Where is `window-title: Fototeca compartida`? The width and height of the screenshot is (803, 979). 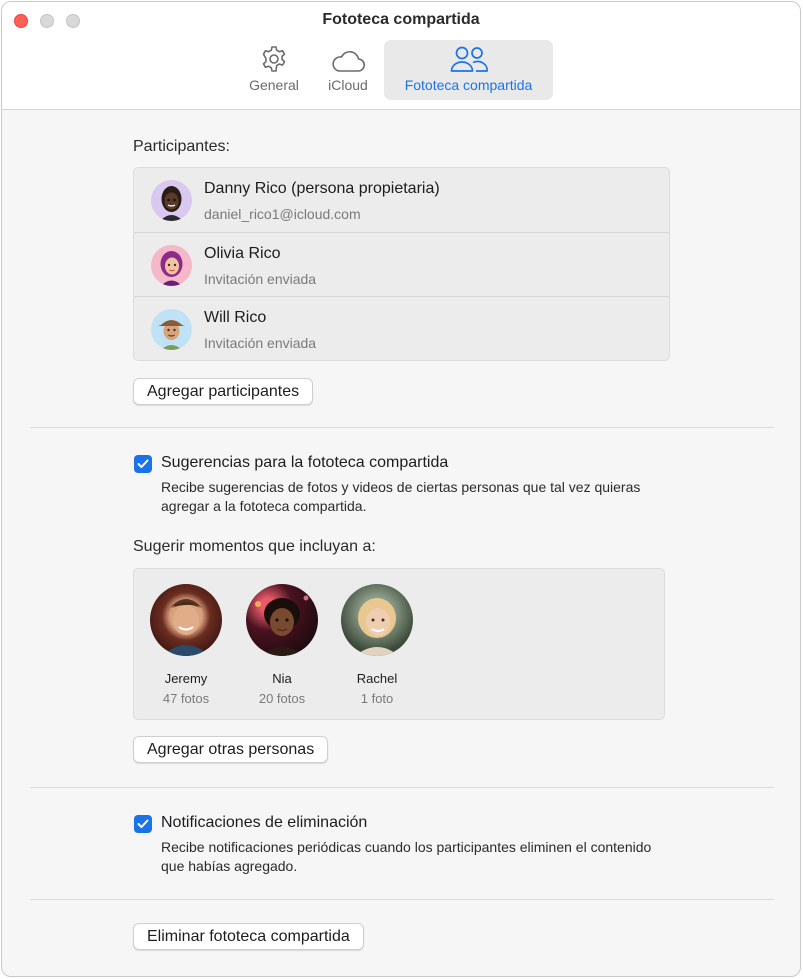 window-title: Fototeca compartida is located at coordinates (401, 19).